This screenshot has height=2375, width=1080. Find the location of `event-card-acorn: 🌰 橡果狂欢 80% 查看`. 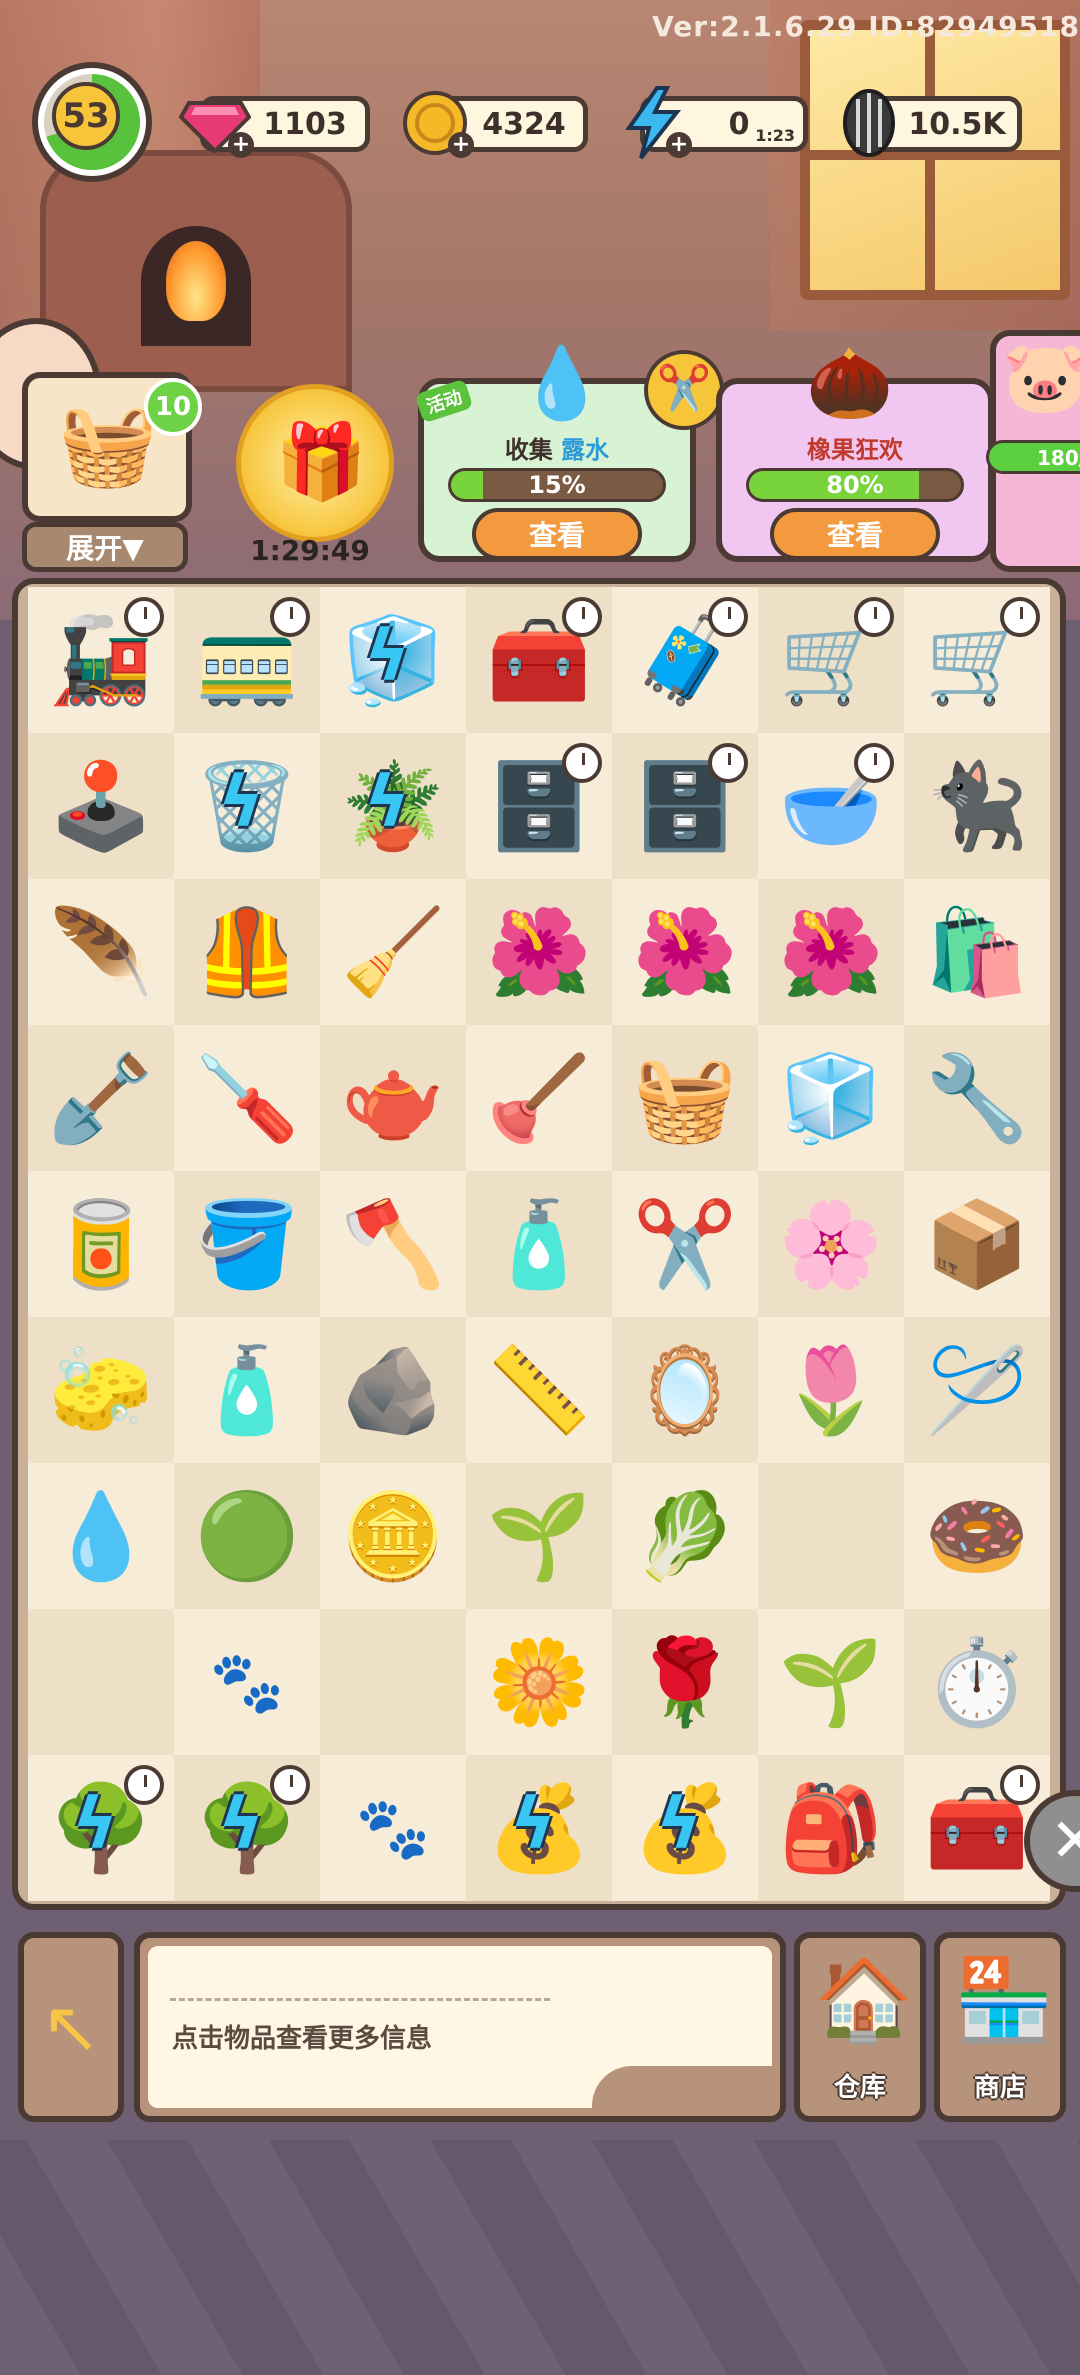

event-card-acorn: 🌰 橡果狂欢 80% 查看 is located at coordinates (855, 452).